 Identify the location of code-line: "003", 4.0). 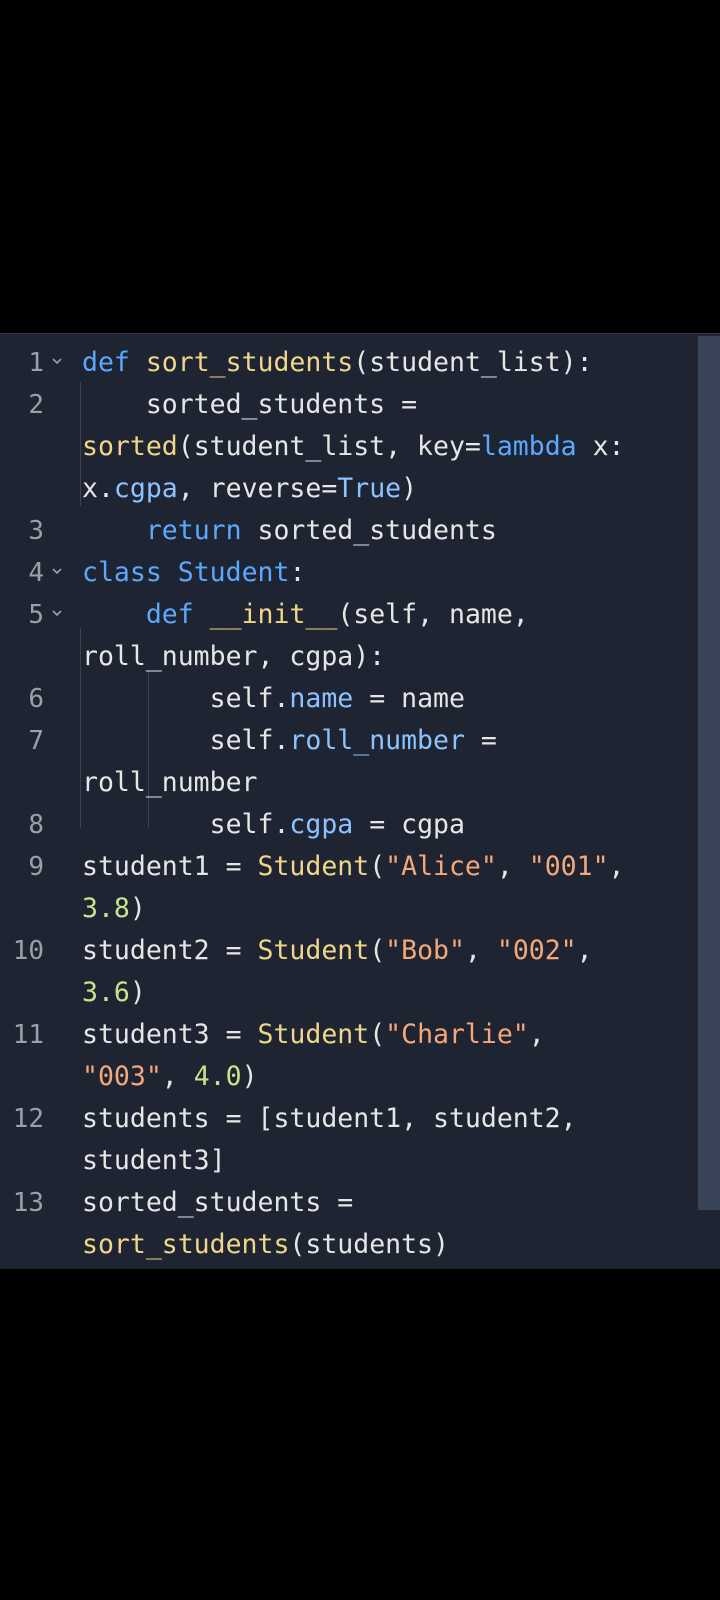
(387, 1077).